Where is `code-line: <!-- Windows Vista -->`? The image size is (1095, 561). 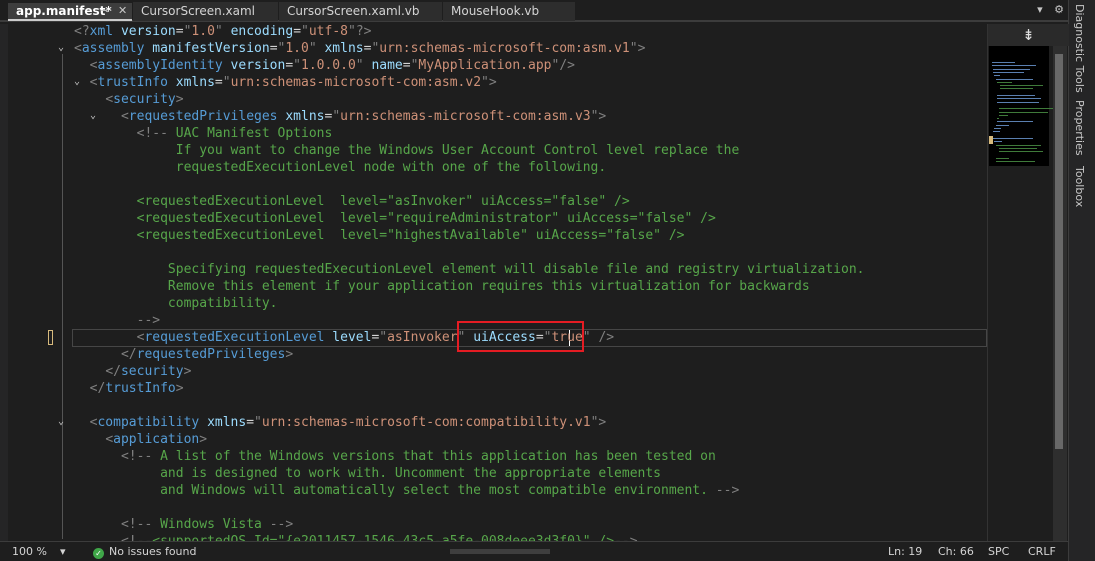
code-line: <!-- Windows Vista --> is located at coordinates (183, 524).